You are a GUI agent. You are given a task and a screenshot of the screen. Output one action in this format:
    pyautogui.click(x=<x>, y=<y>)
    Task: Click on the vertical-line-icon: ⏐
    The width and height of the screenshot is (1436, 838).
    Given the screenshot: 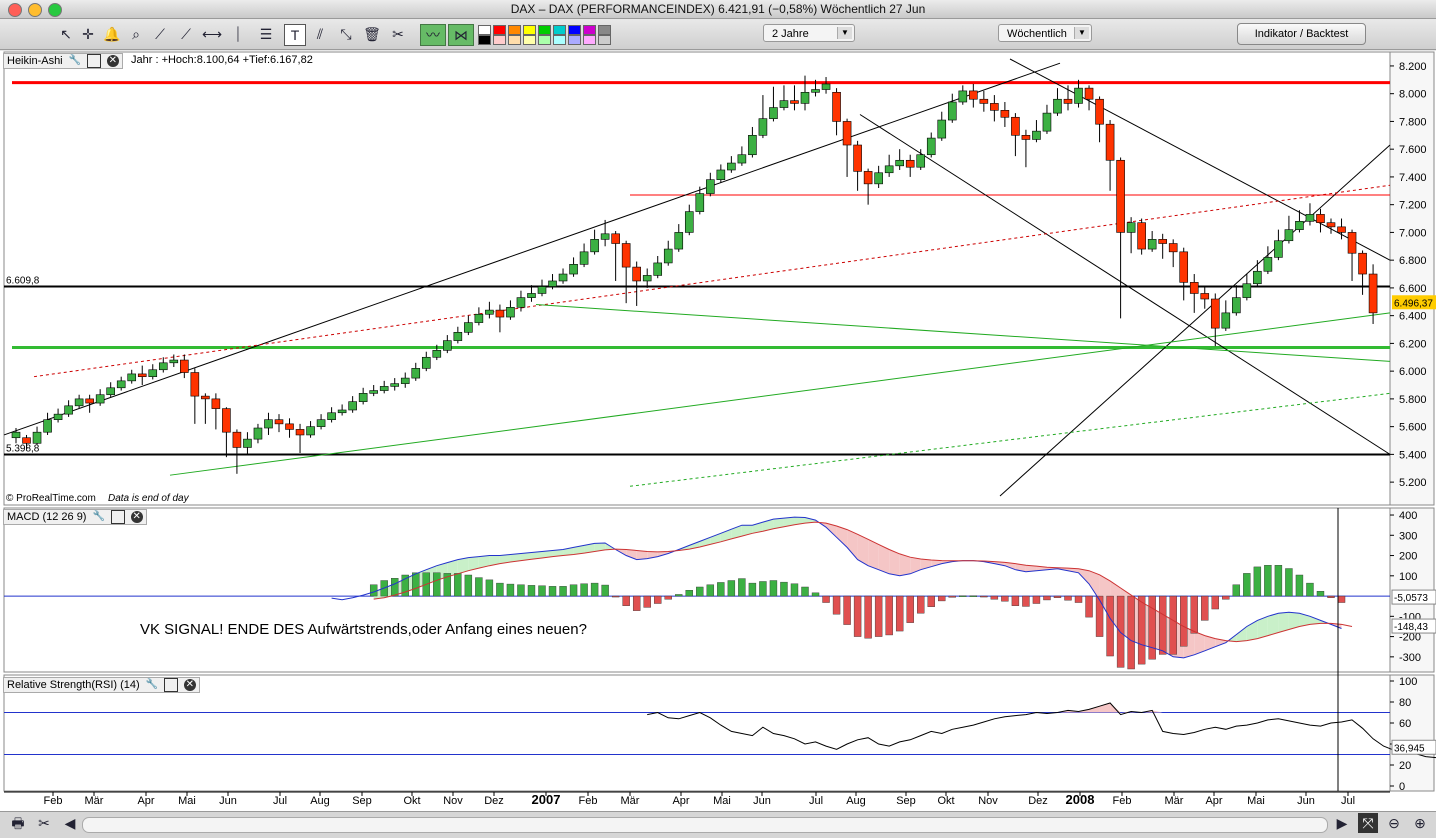 What is the action you would take?
    pyautogui.click(x=238, y=34)
    